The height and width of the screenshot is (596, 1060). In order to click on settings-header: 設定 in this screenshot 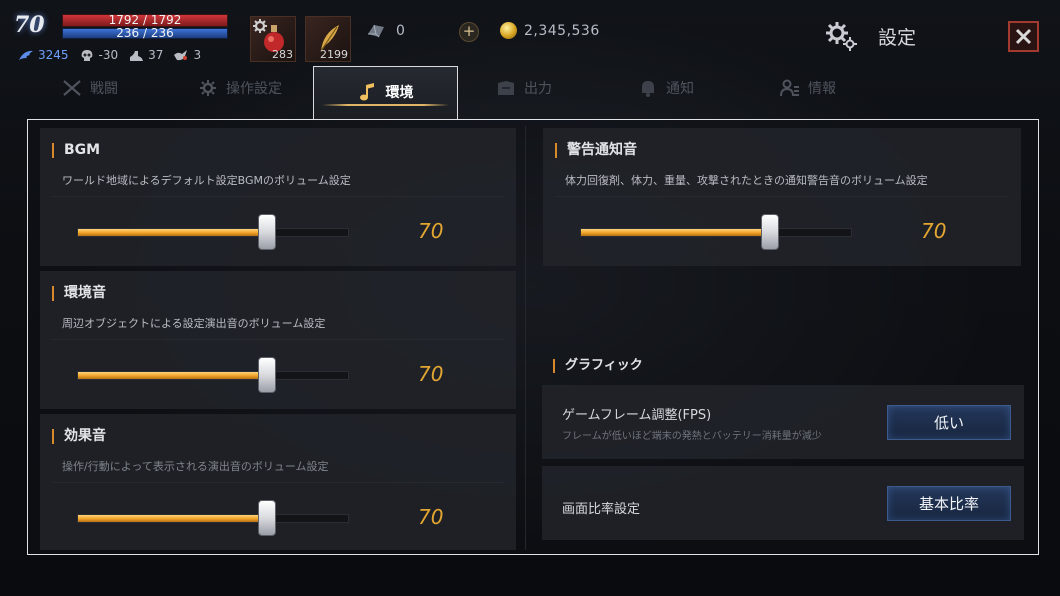, I will do `click(870, 36)`.